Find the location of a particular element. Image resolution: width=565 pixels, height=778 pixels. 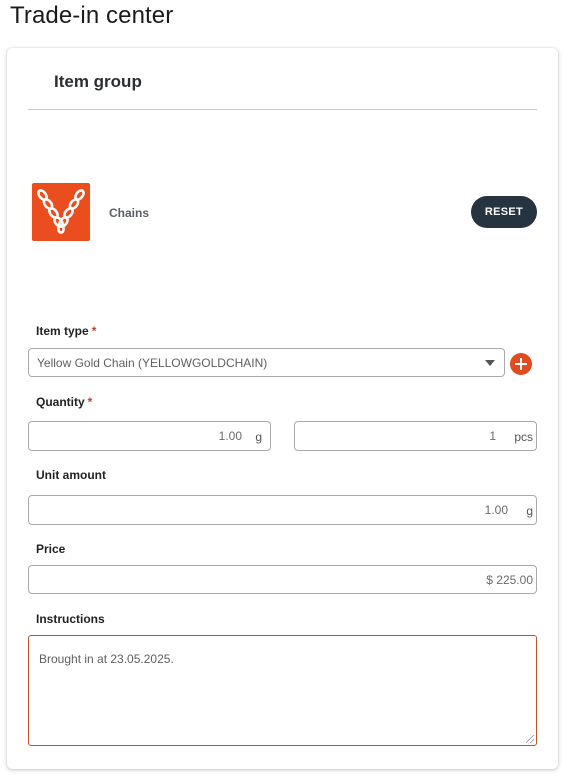

quantity-pieces-unit: pcs is located at coordinates (523, 437).